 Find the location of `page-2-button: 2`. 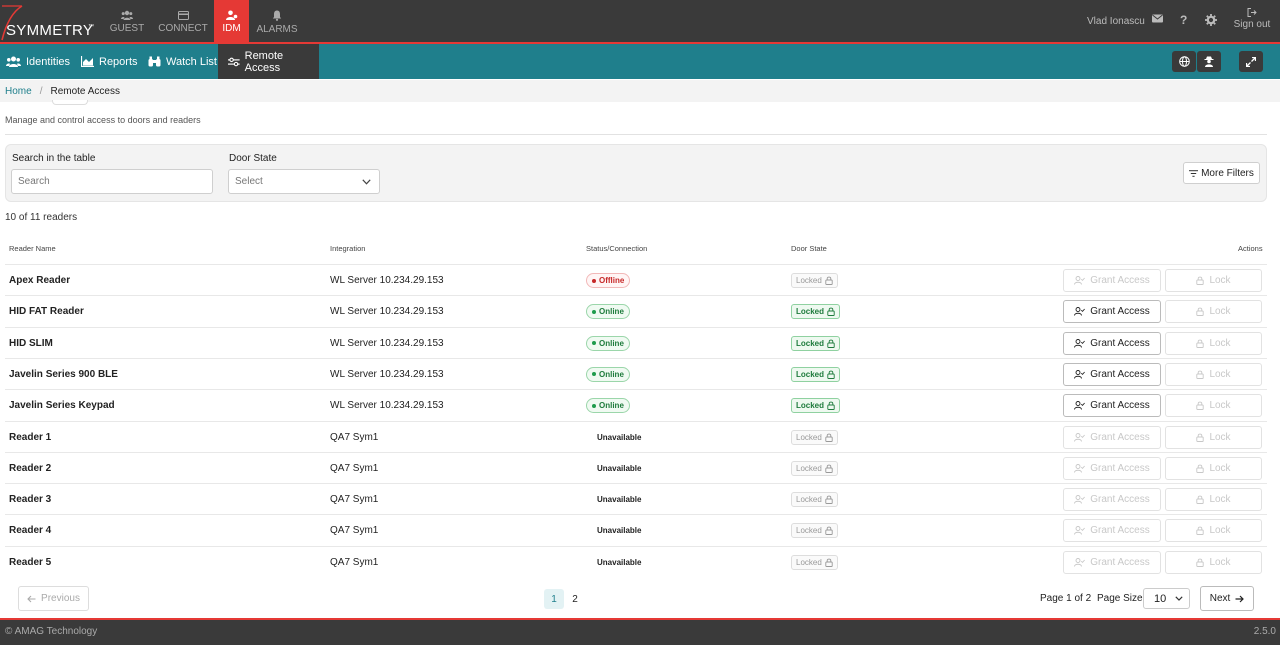

page-2-button: 2 is located at coordinates (575, 599).